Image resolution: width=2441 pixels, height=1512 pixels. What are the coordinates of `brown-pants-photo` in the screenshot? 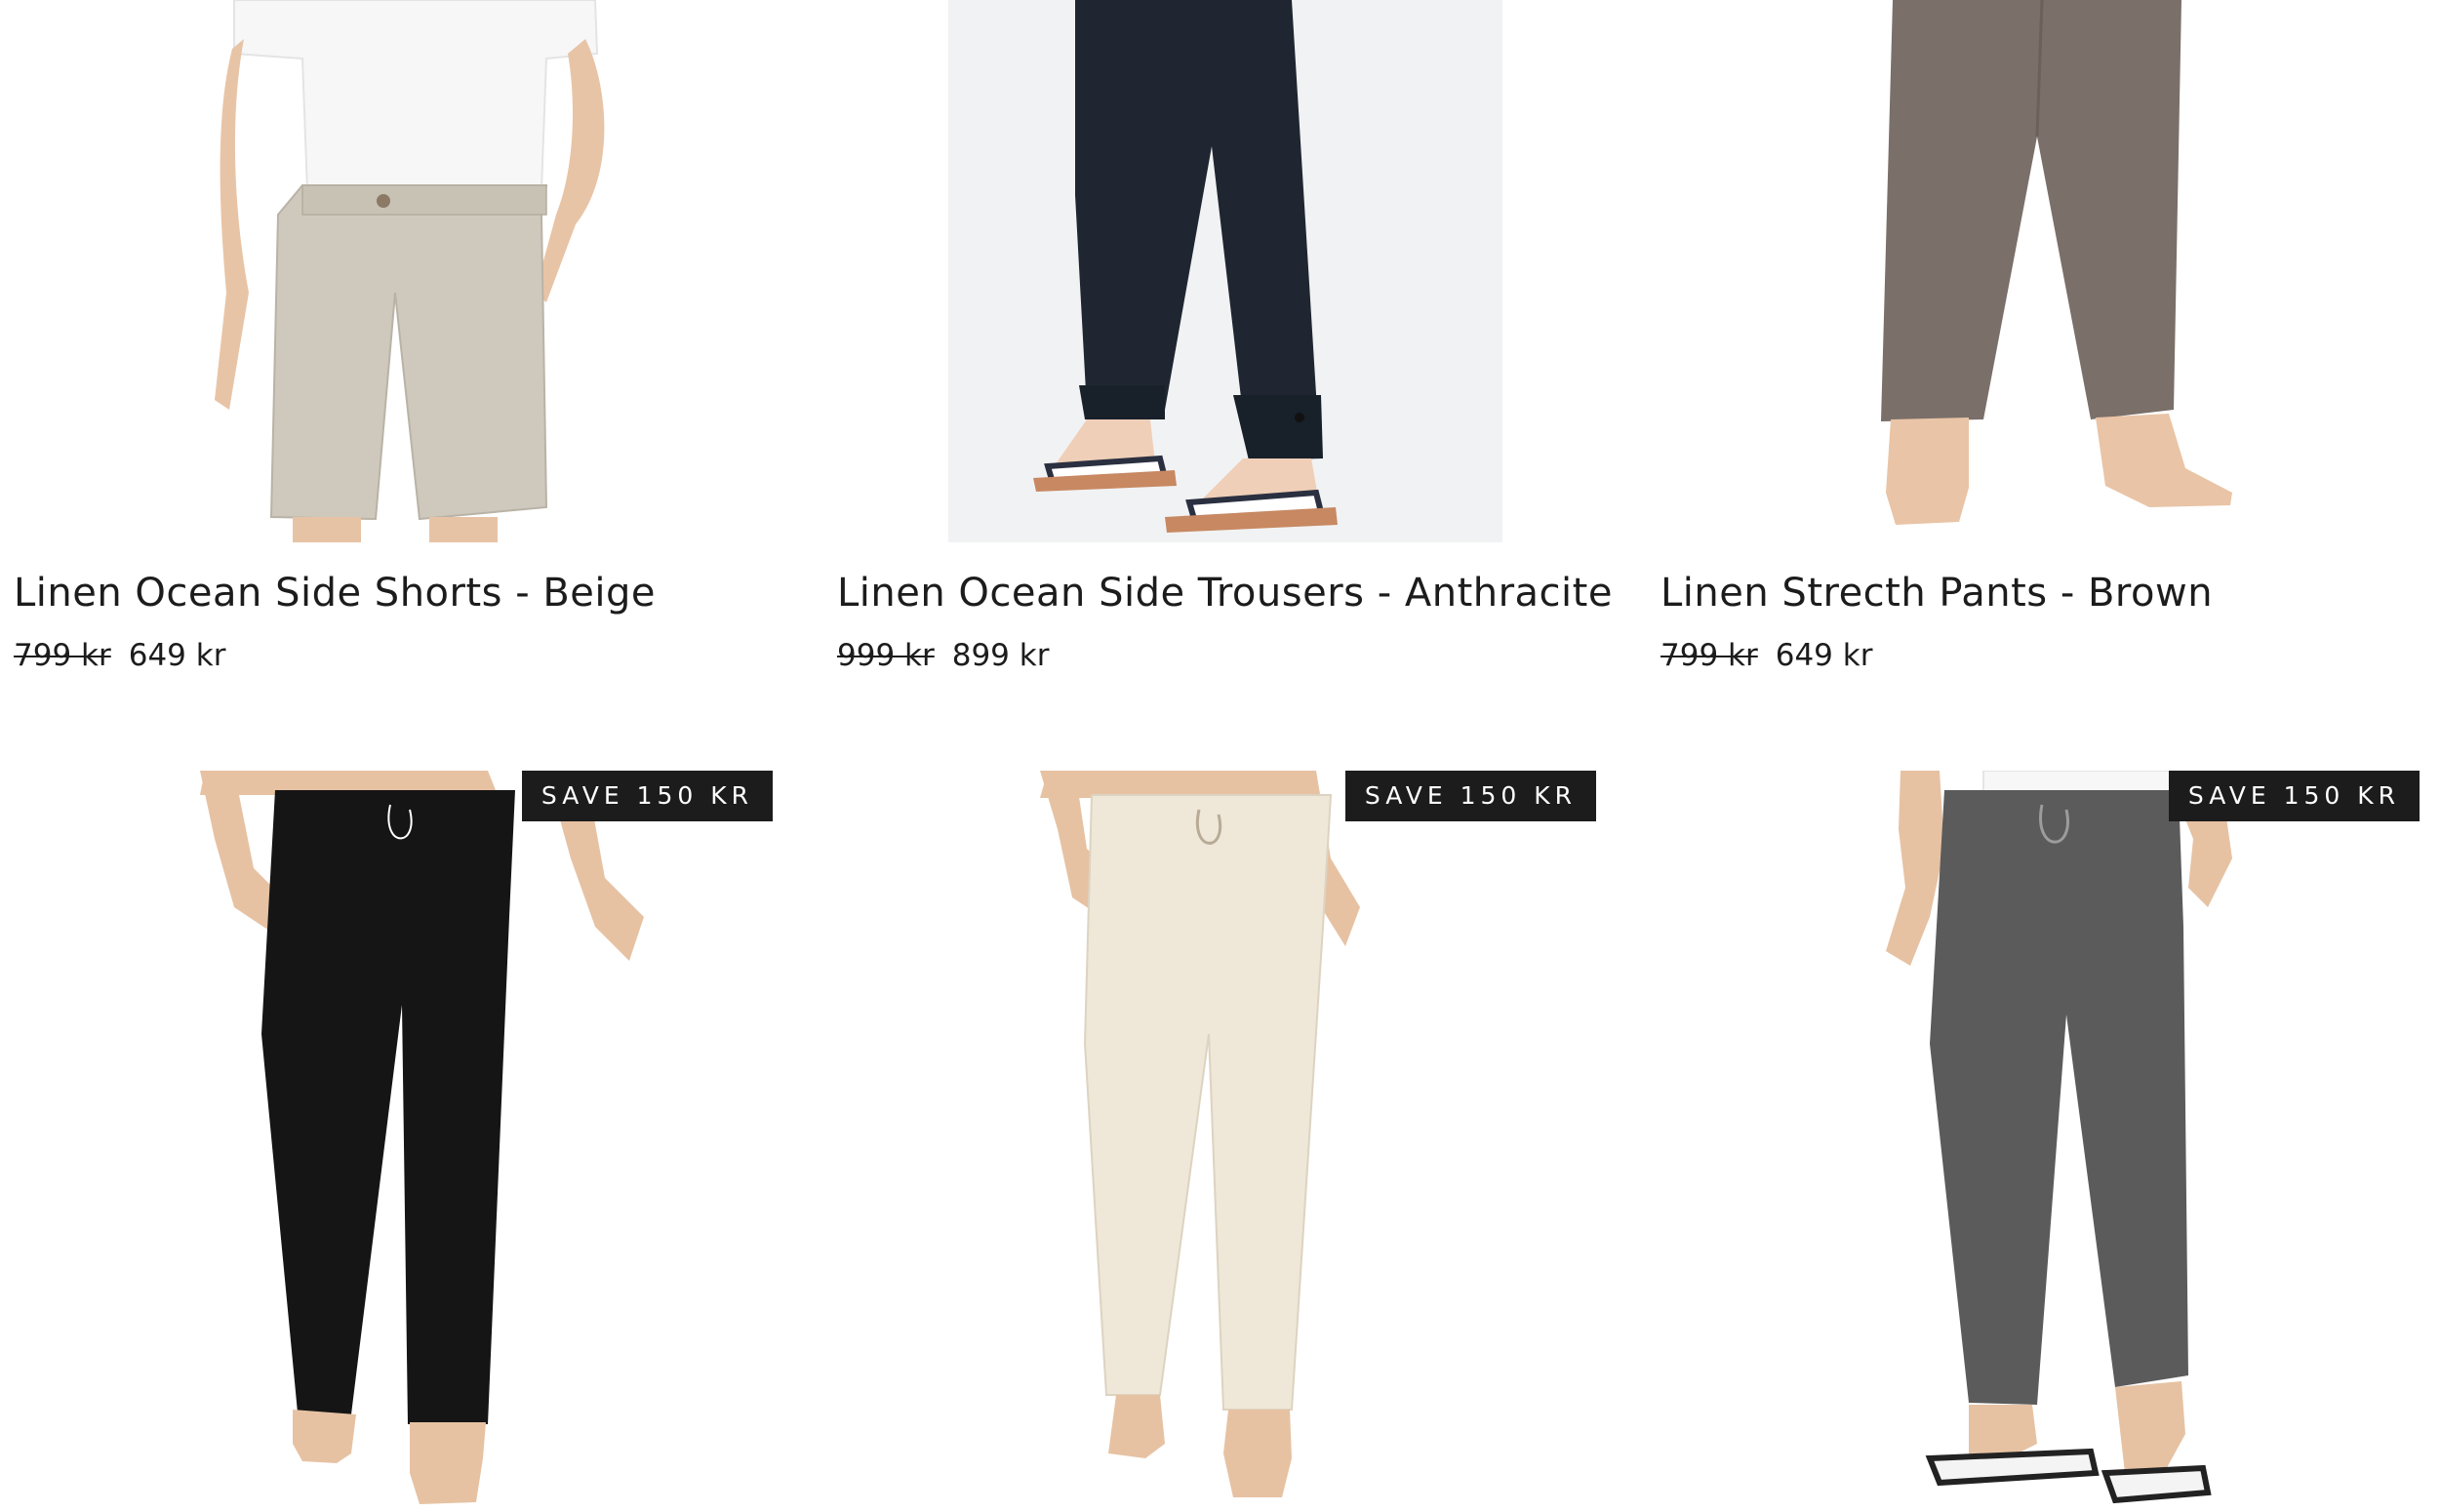 It's located at (2037, 271).